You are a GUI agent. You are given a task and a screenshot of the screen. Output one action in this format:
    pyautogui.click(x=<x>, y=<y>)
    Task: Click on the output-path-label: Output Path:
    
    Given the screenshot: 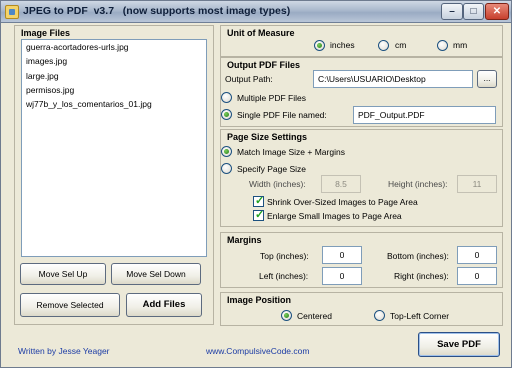 What is the action you would take?
    pyautogui.click(x=249, y=79)
    